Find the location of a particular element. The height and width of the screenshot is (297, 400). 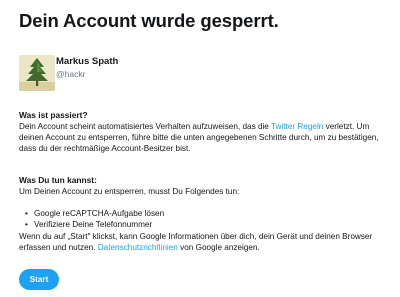

what-to-do-heading: Was Du tun kannst: is located at coordinates (58, 180).